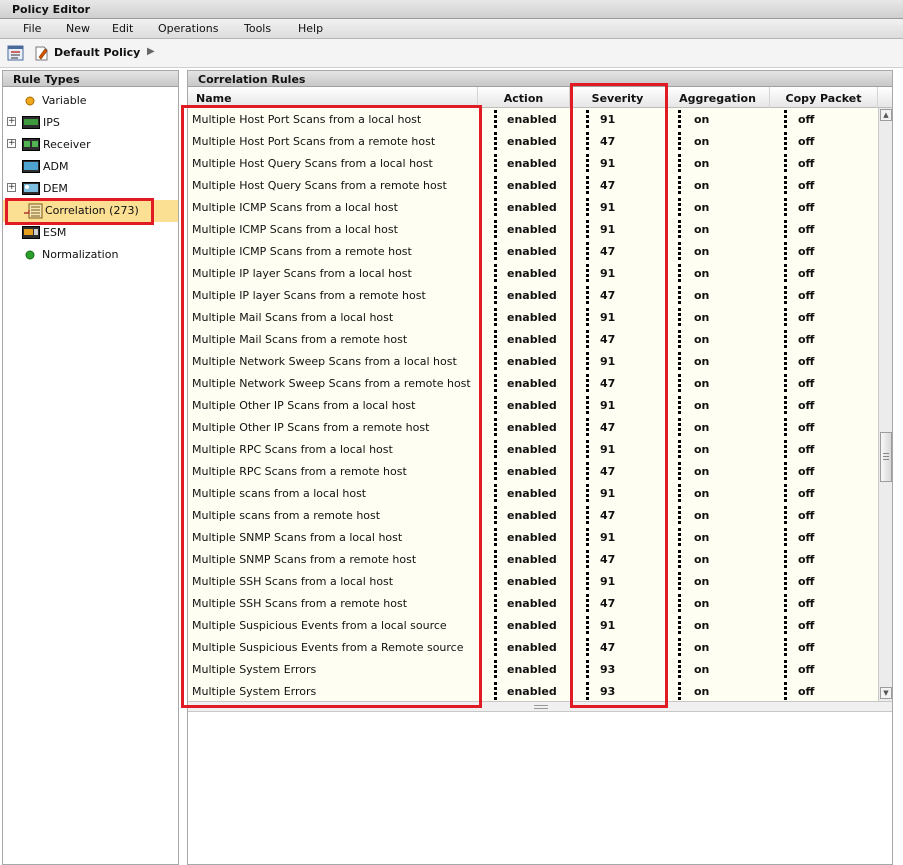 This screenshot has width=903, height=865. What do you see at coordinates (97, 52) in the screenshot?
I see `current-policy-name: Default Policy` at bounding box center [97, 52].